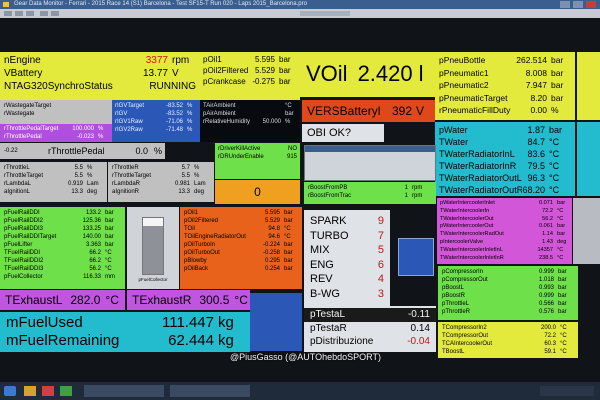 The height and width of the screenshot is (400, 600). I want to click on engine-state-label: REV, so click(321, 279).